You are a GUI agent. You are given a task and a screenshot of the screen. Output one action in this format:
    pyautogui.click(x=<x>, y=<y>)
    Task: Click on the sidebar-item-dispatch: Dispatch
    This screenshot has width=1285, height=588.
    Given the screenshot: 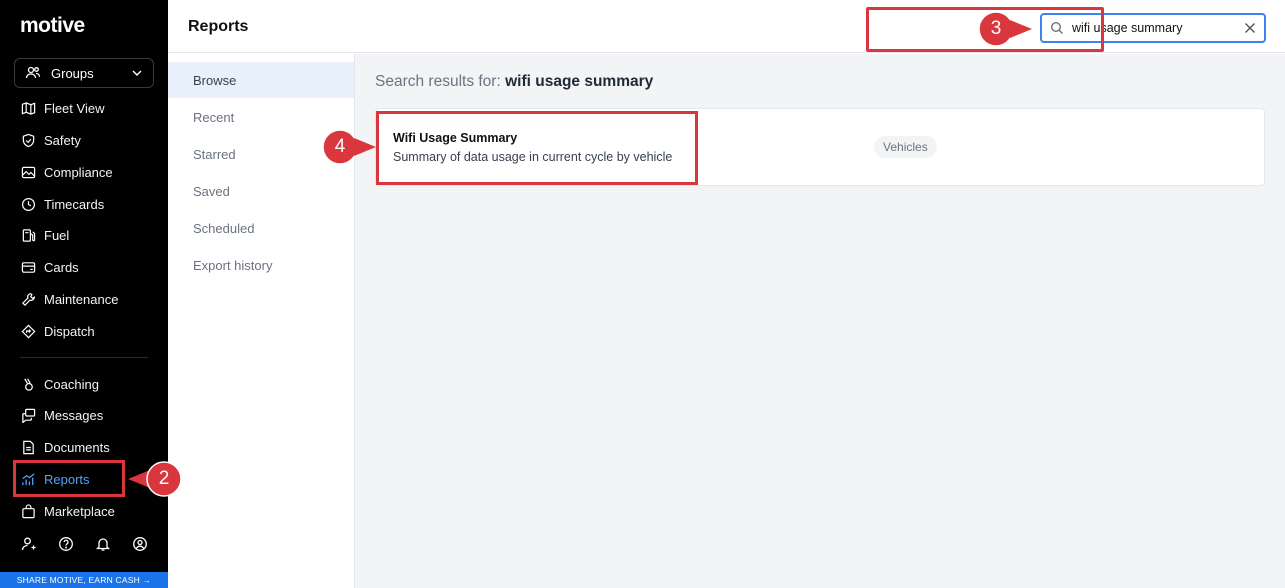 What is the action you would take?
    pyautogui.click(x=57, y=331)
    